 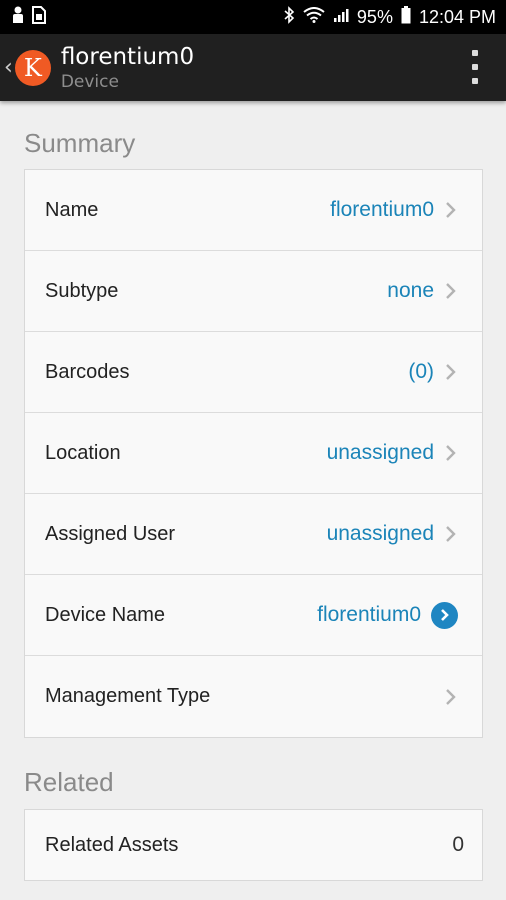 I want to click on status-bar: 95% 12:04 PM, so click(x=253, y=17).